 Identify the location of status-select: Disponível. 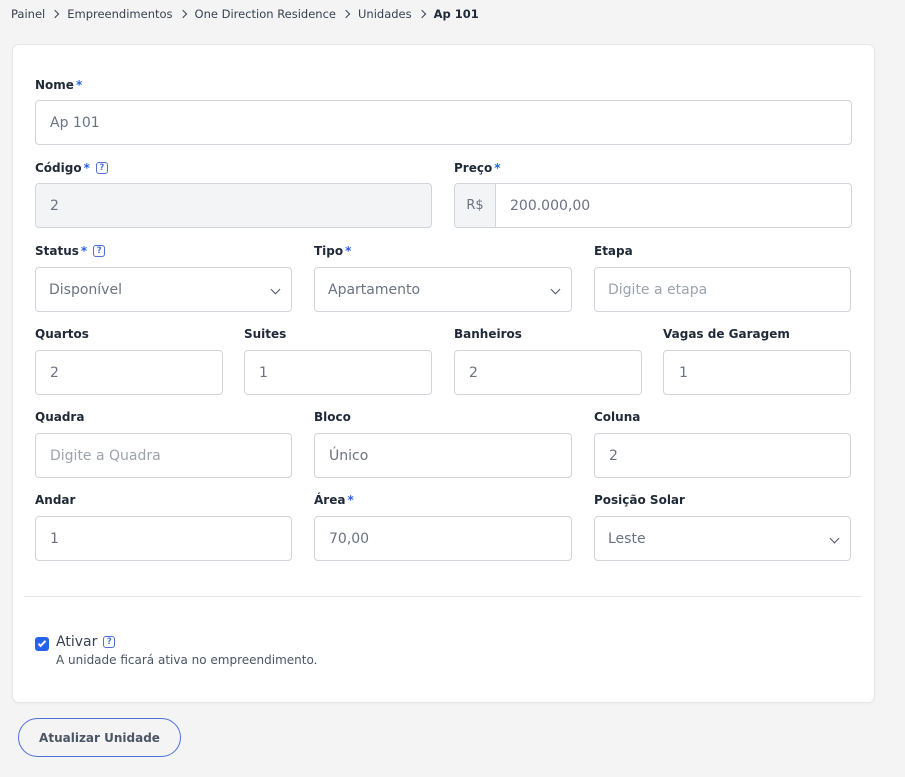
(163, 289).